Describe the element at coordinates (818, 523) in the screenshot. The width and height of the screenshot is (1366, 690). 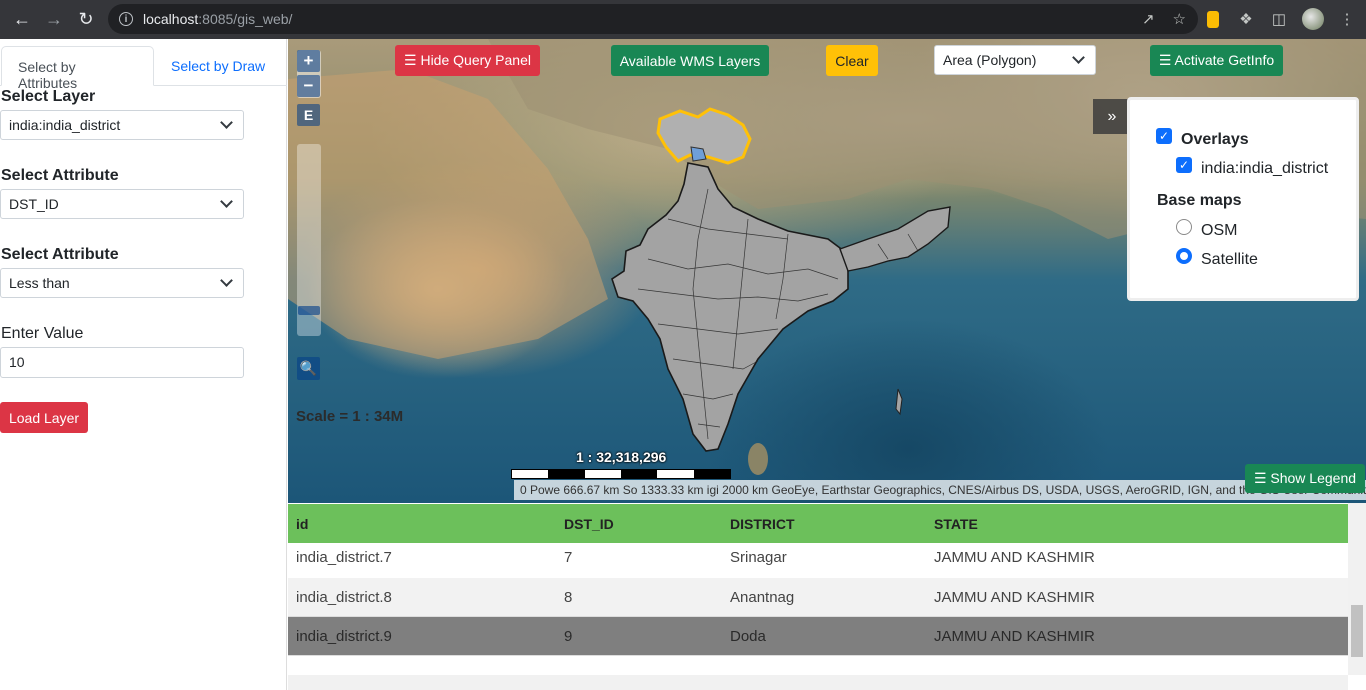
I see `table-header: id DST_ID DISTRICT STATE` at that location.